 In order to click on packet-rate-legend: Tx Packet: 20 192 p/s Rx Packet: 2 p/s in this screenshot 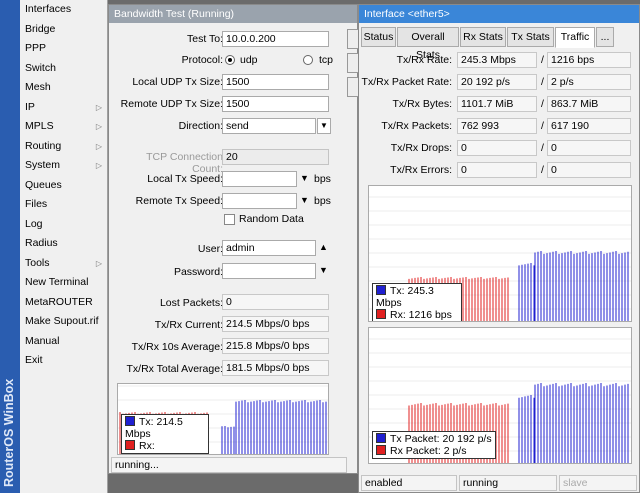, I will do `click(434, 445)`.